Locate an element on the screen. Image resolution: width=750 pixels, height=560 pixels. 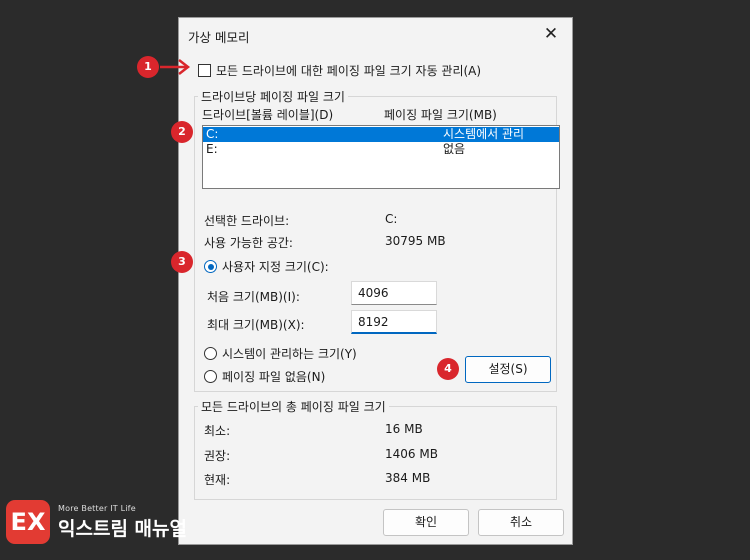
drive-list: C: 시스템에서 관리 E: 없음 is located at coordinates (381, 157).